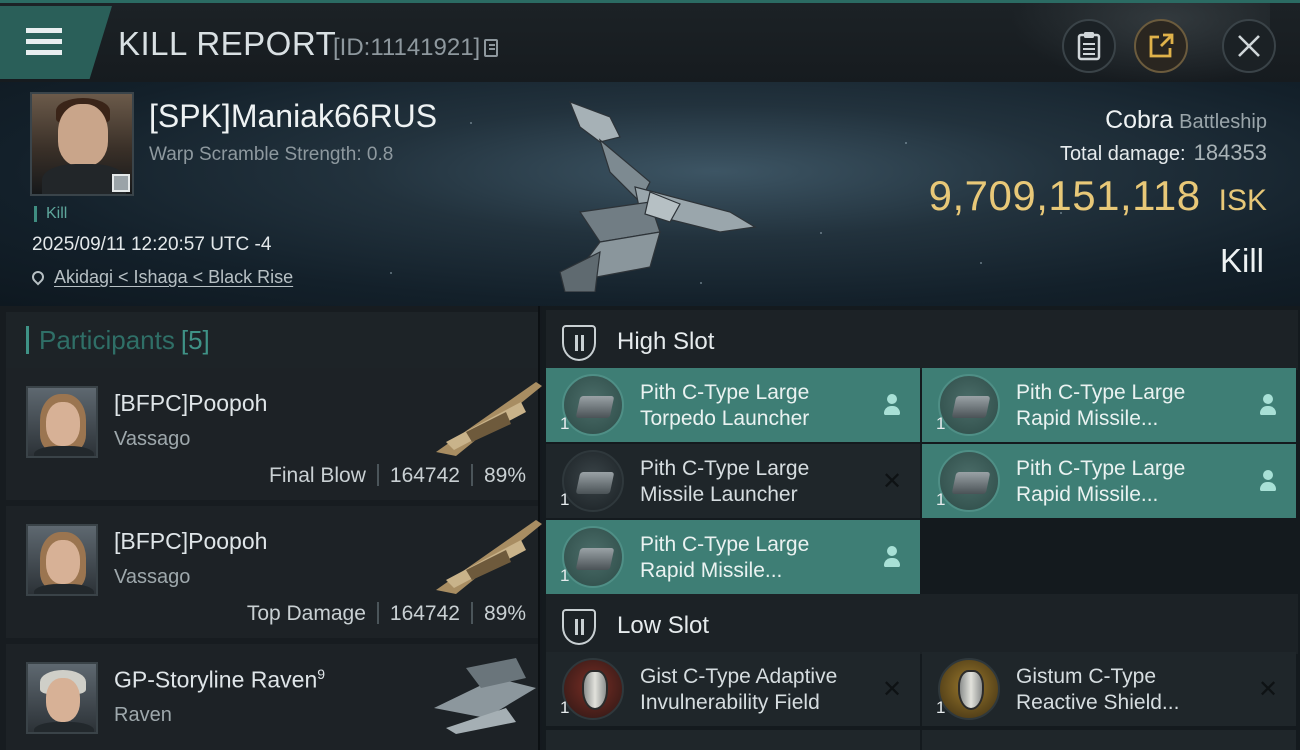 This screenshot has height=750, width=1300. I want to click on victim-ship: Cobra Battleship, so click(1186, 120).